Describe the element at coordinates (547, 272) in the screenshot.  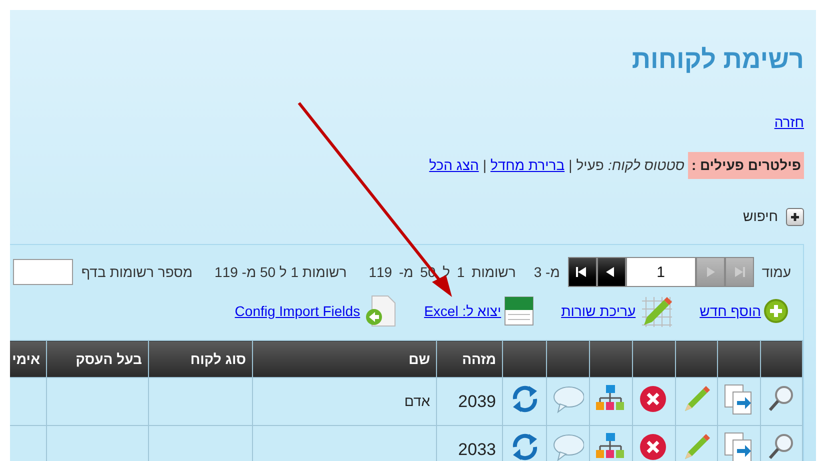
I see `page-count: מ- 3` at that location.